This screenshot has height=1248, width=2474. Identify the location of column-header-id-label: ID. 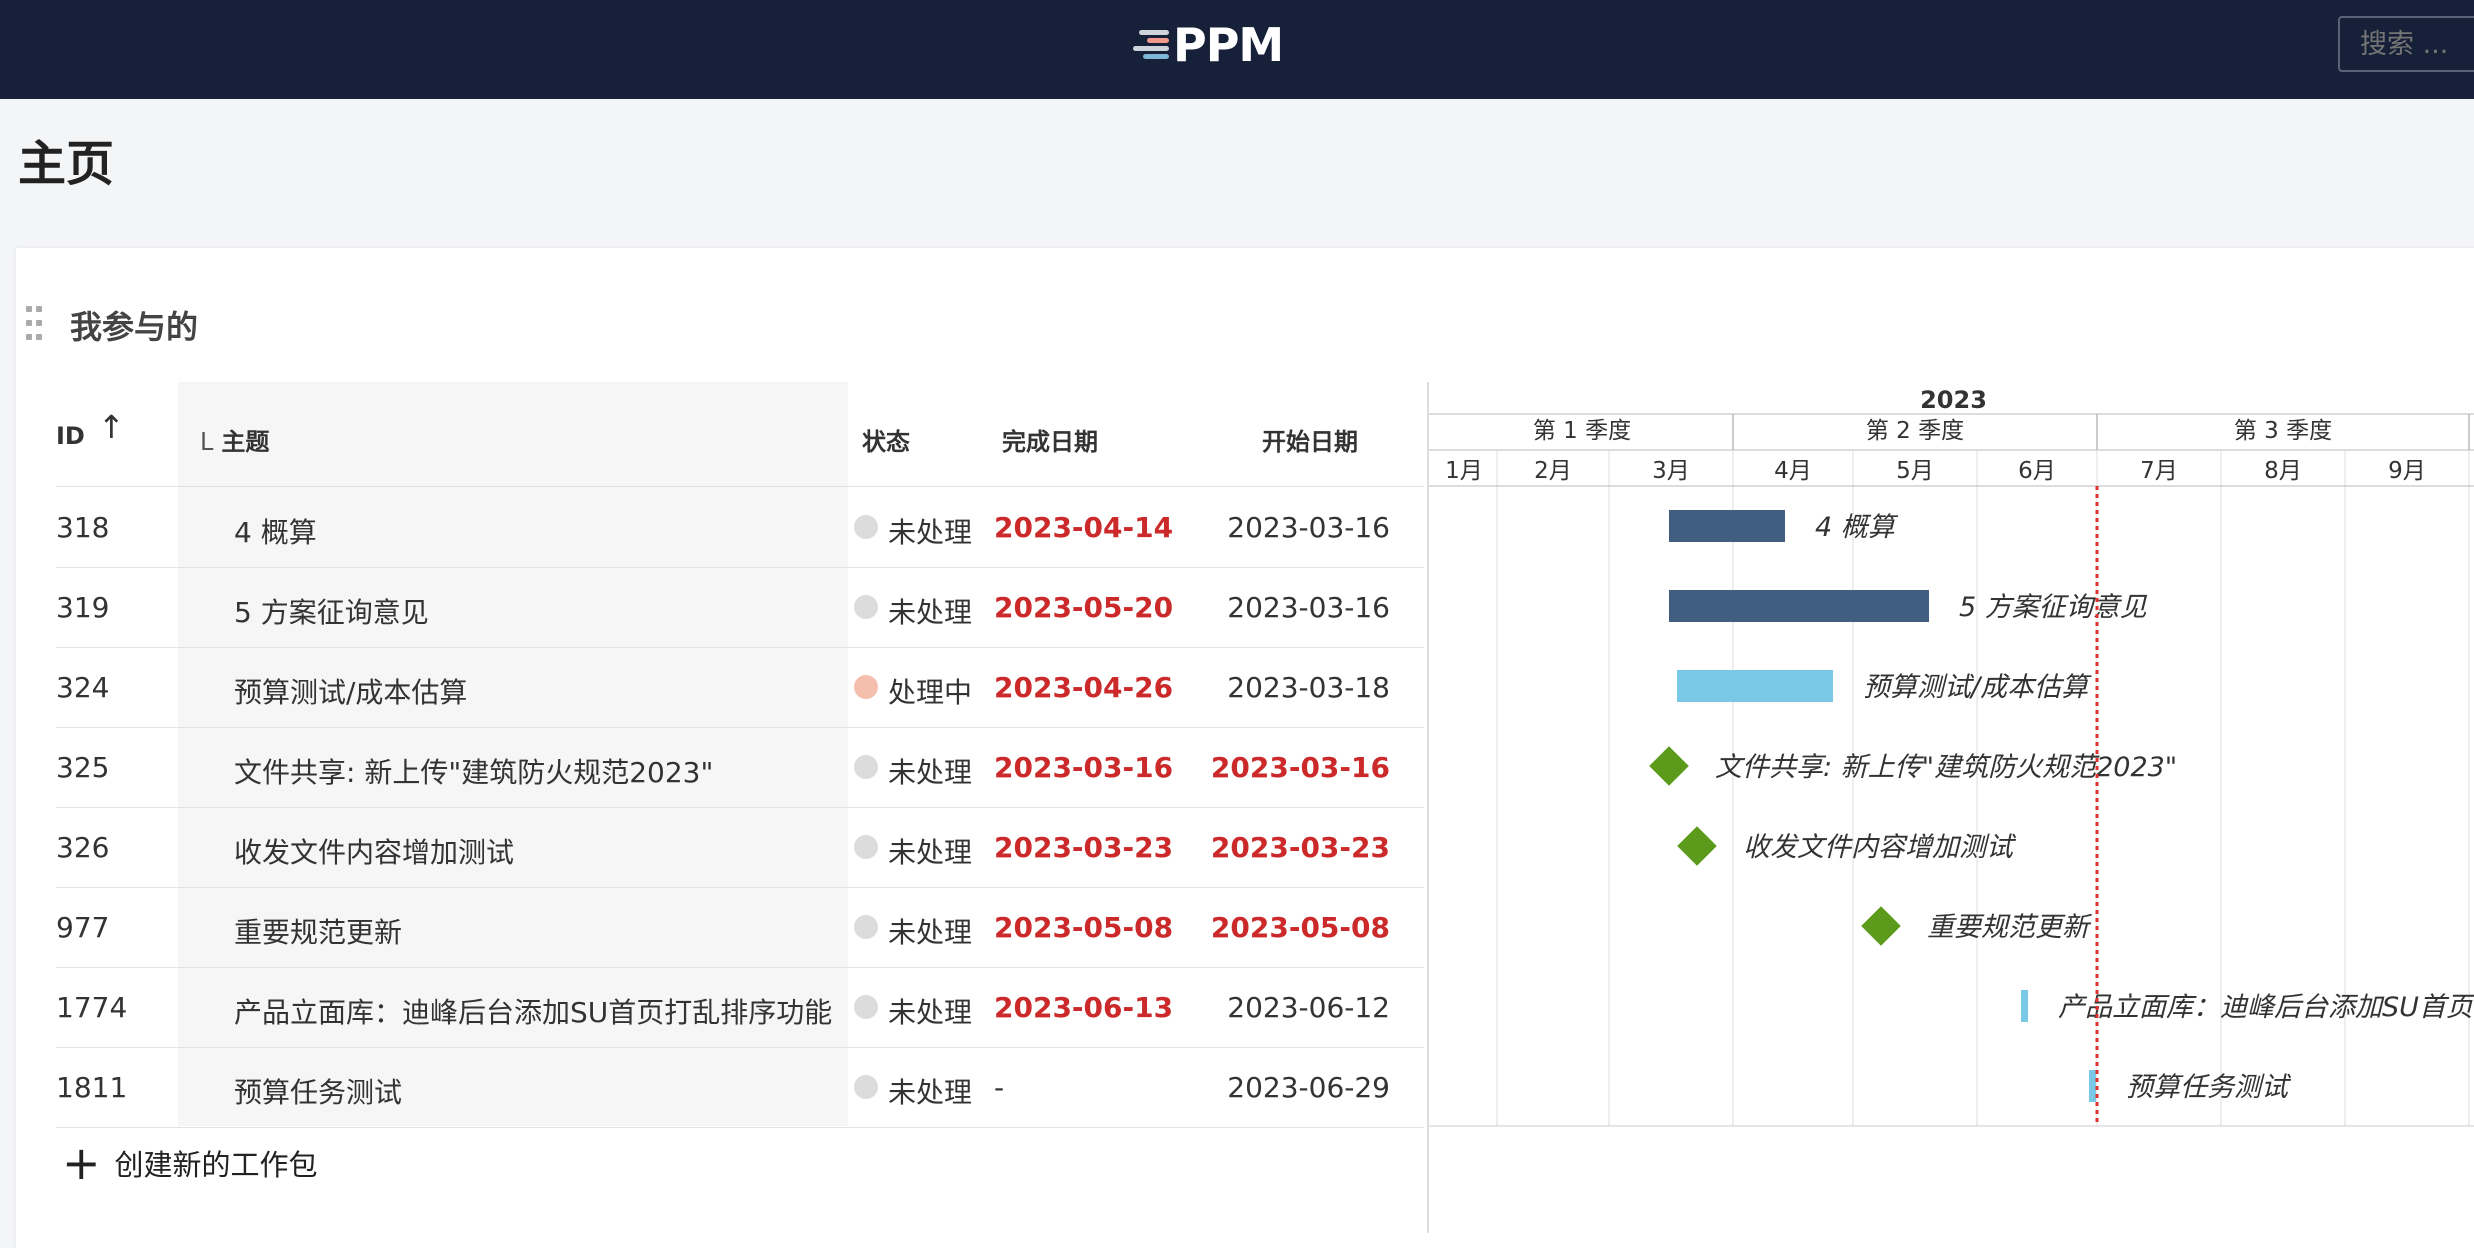
(70, 436).